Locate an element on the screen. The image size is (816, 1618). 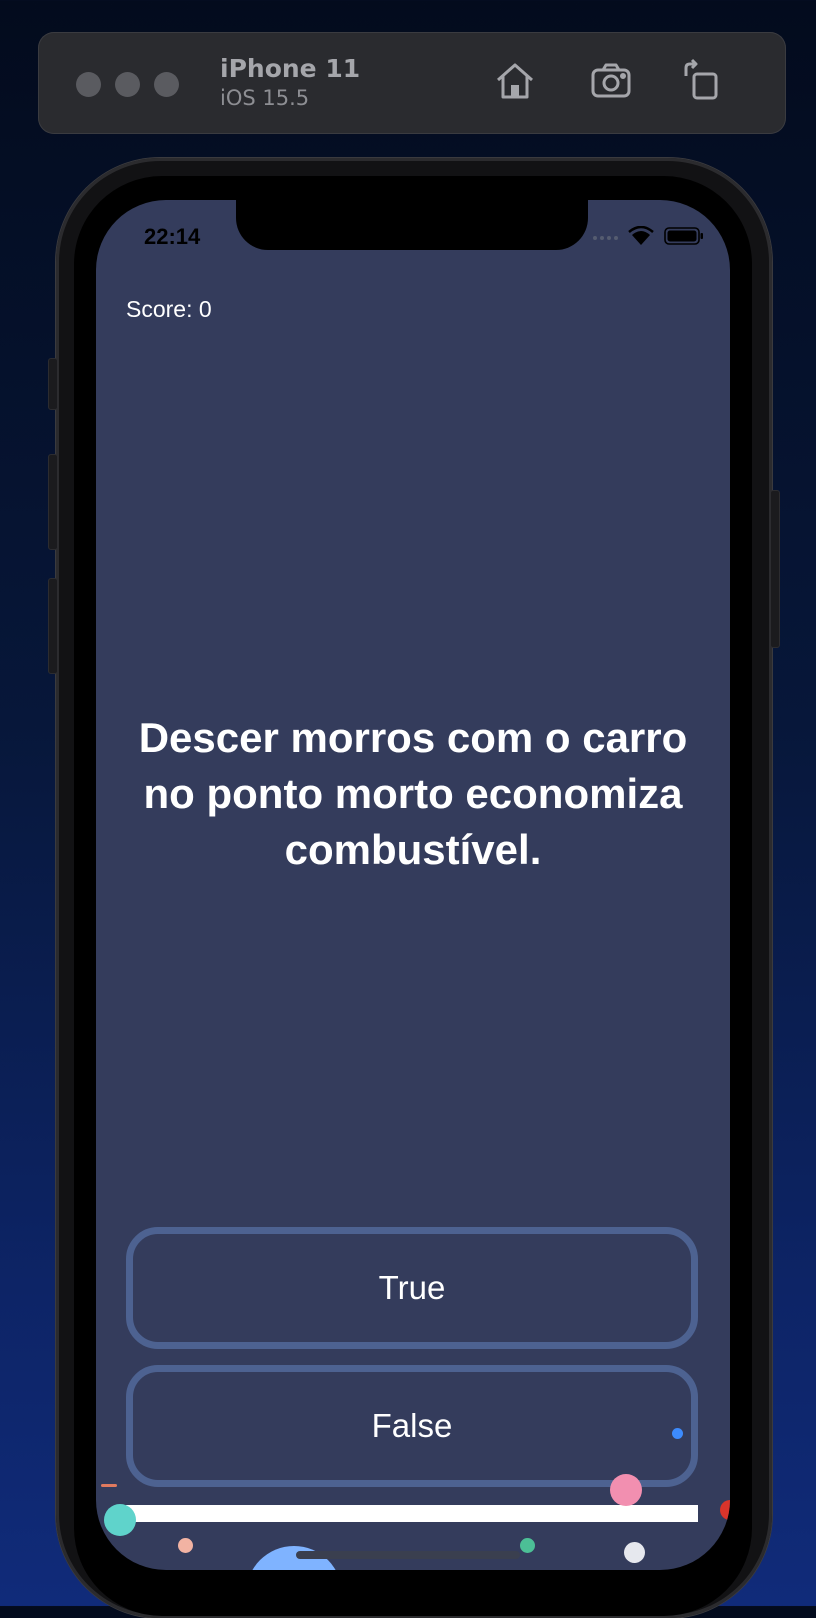
power-button is located at coordinates (775, 569).